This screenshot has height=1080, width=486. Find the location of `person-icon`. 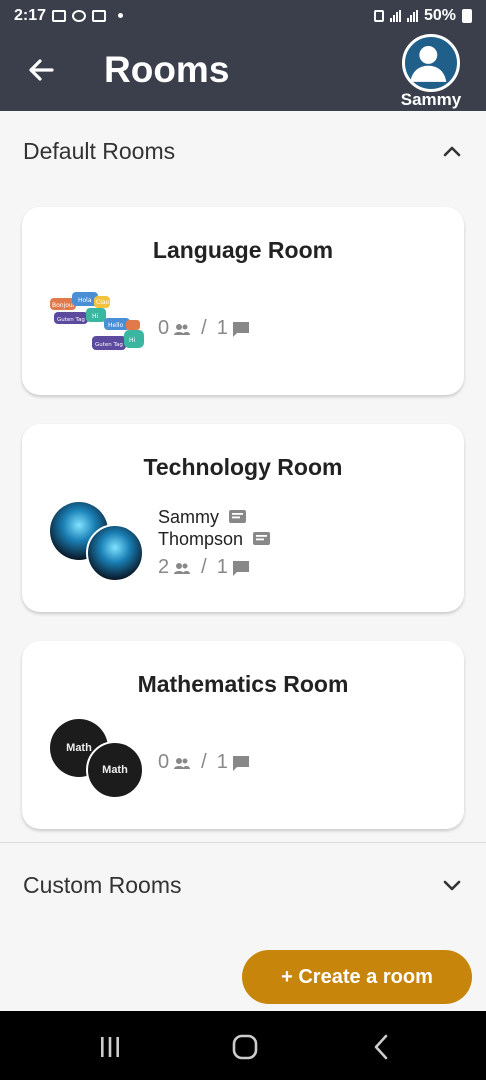

person-icon is located at coordinates (428, 63).